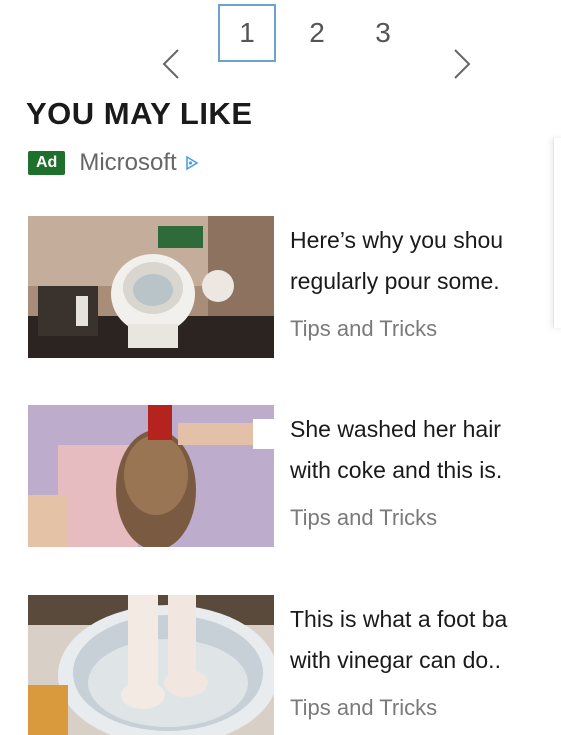 Image resolution: width=561 pixels, height=735 pixels. I want to click on adchoices-icon, so click(192, 163).